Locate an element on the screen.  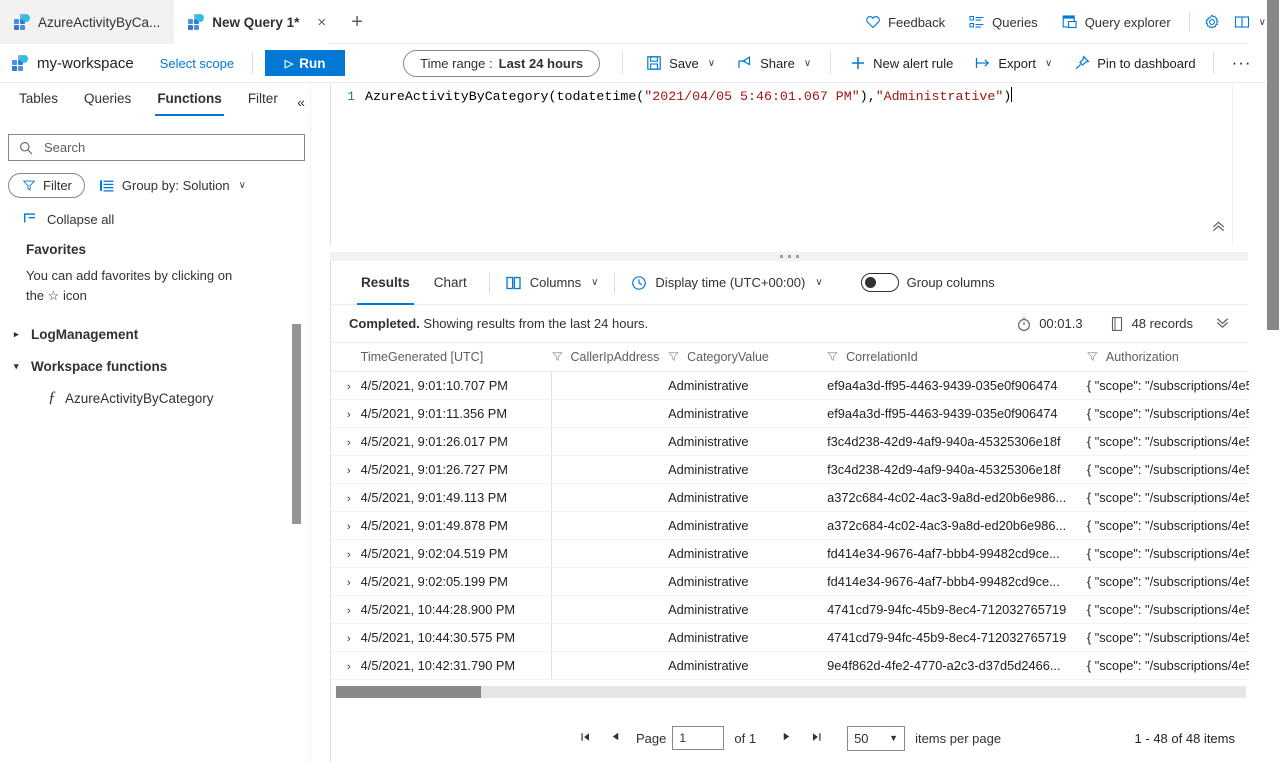
first-page-icon is located at coordinates (585, 736).